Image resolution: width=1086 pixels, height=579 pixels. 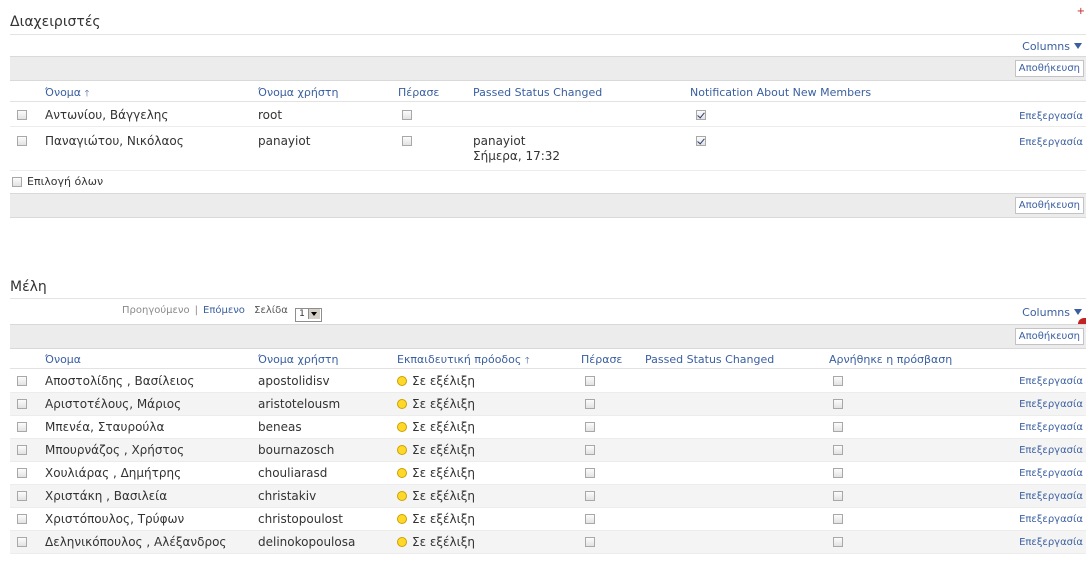 What do you see at coordinates (463, 361) in the screenshot?
I see `members-header-progress: Εκπαιδευτική πρόοδος 🡑` at bounding box center [463, 361].